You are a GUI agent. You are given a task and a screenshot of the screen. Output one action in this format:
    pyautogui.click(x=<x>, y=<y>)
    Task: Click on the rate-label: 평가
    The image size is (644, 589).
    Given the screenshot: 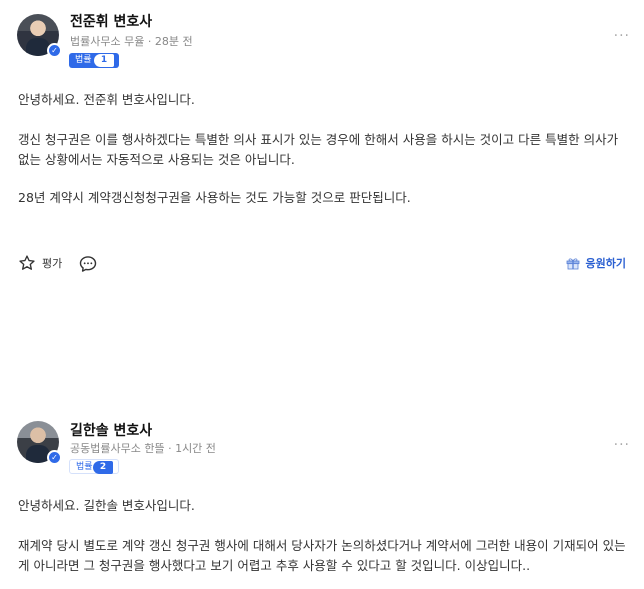 What is the action you would take?
    pyautogui.click(x=52, y=263)
    